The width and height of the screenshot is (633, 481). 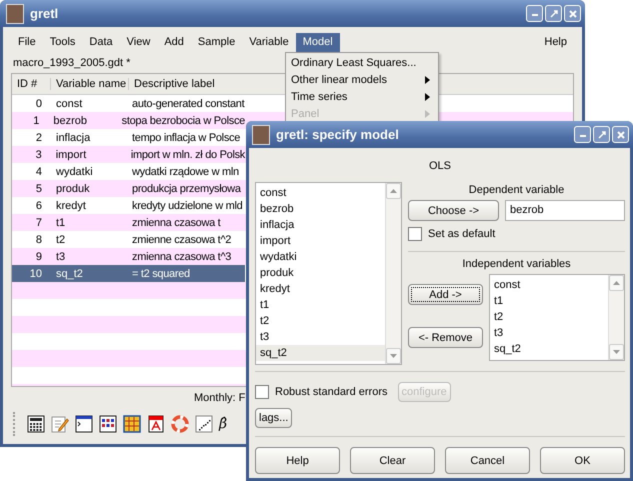 What do you see at coordinates (445, 294) in the screenshot?
I see `add-button: Add ->` at bounding box center [445, 294].